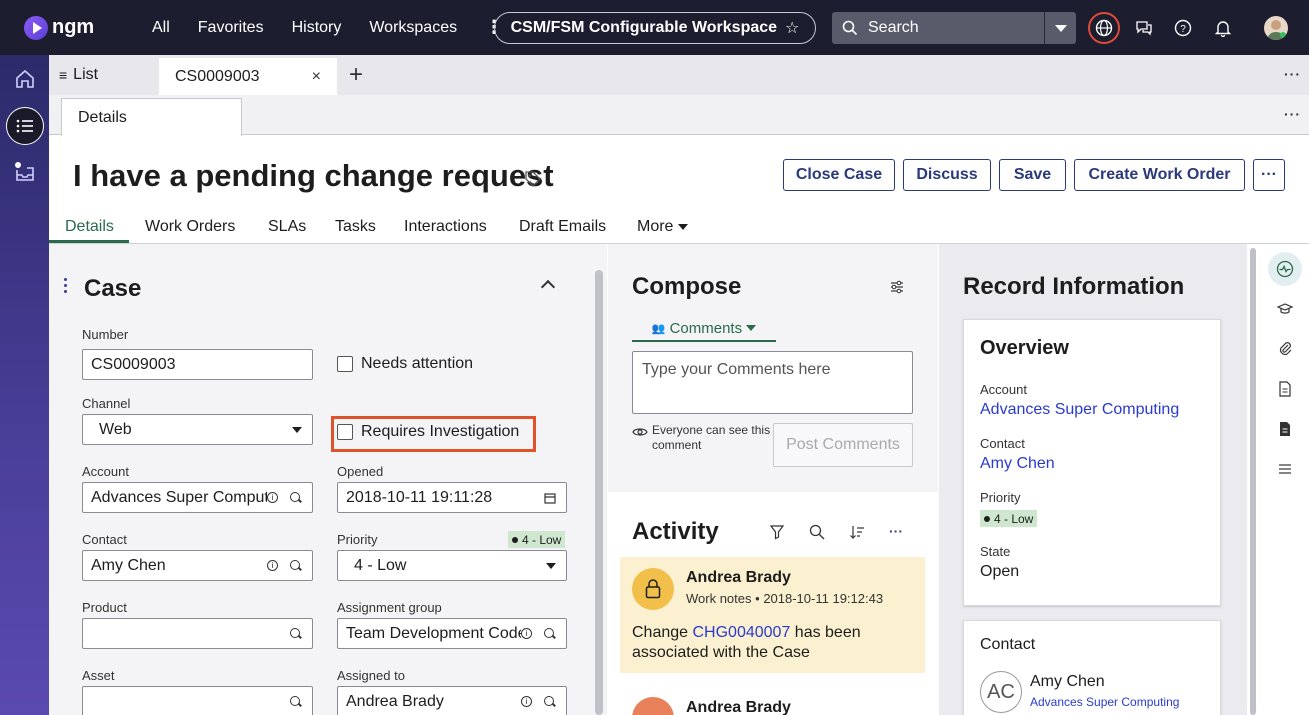  Describe the element at coordinates (161, 28) in the screenshot. I see `nav-all: All` at that location.